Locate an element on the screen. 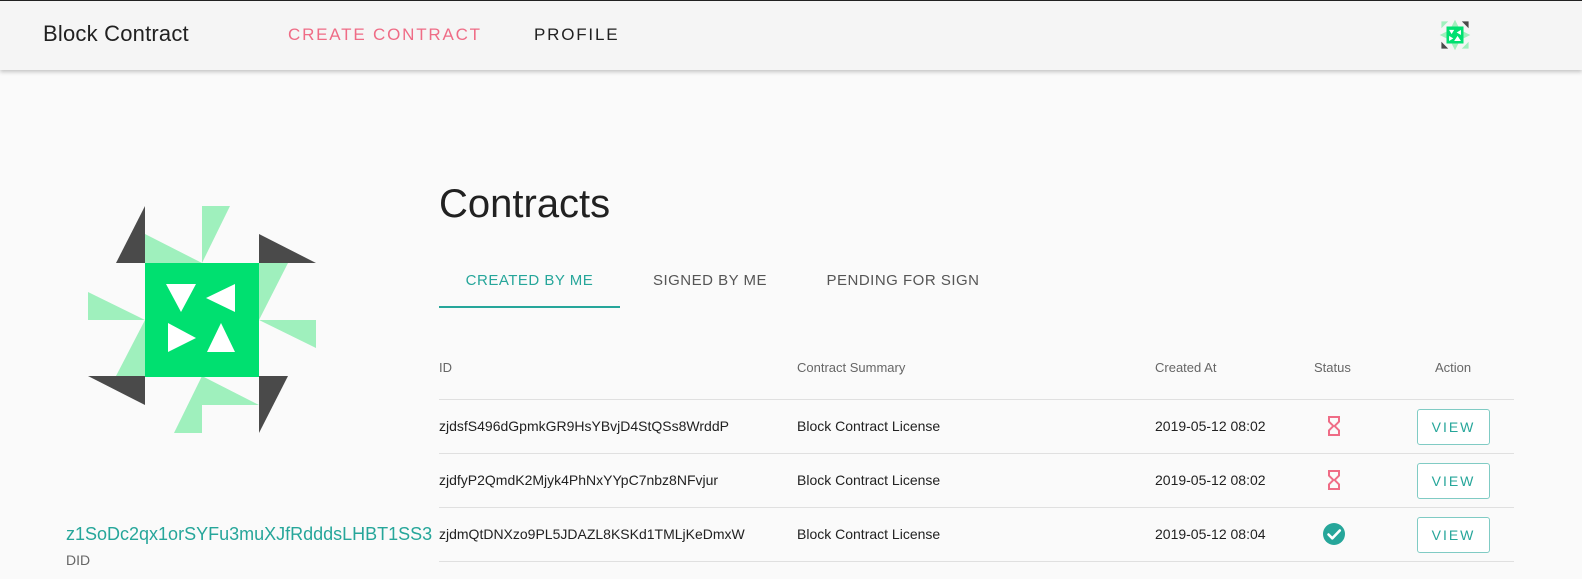 The width and height of the screenshot is (1582, 579). table-divider is located at coordinates (976, 561).